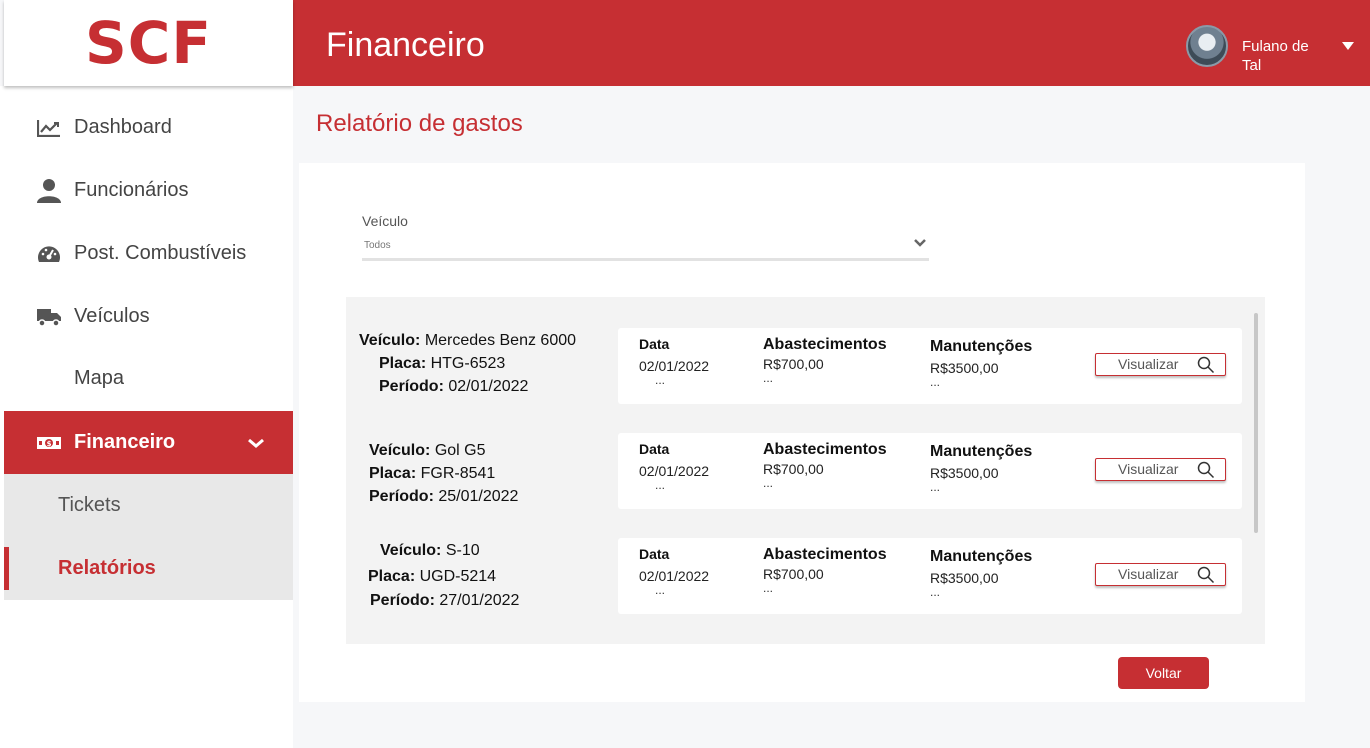  What do you see at coordinates (112, 316) in the screenshot?
I see `sidebar-item-label: Veículos` at bounding box center [112, 316].